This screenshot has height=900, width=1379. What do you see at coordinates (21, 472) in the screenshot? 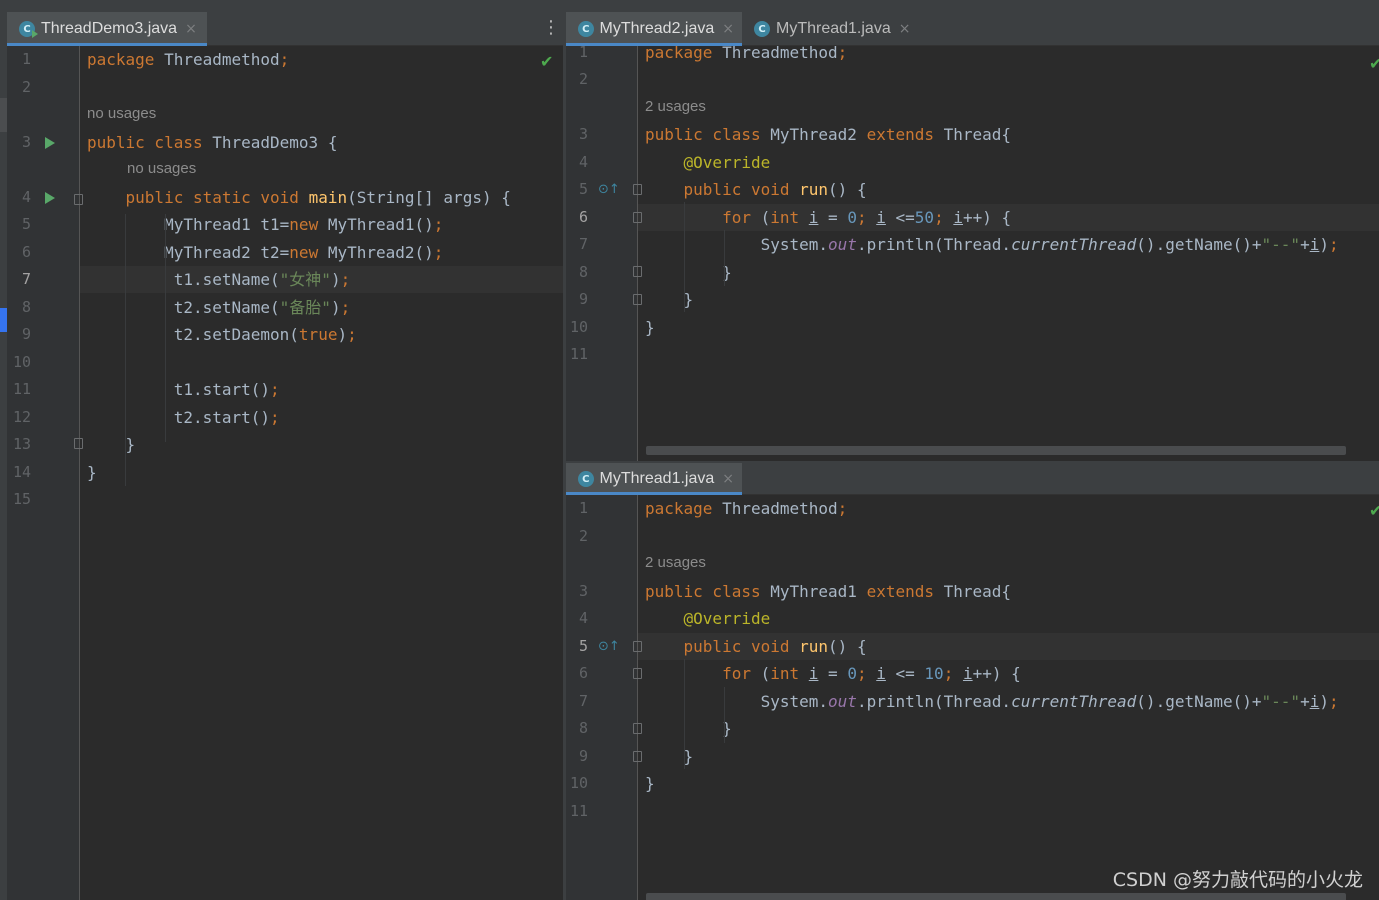
I see `line-number: 14` at bounding box center [21, 472].